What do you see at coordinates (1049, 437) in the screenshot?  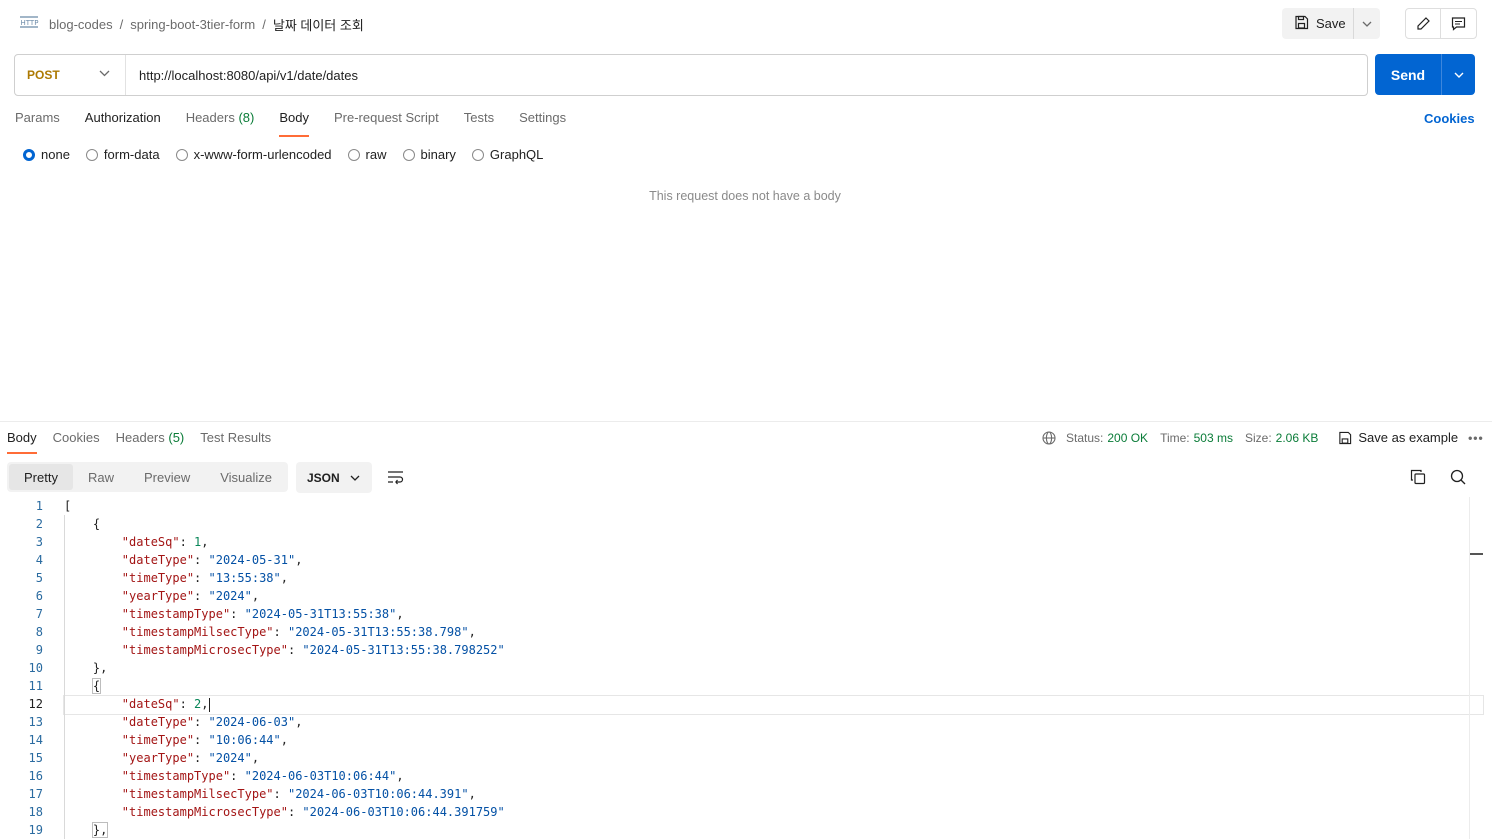 I see `globe-icon` at bounding box center [1049, 437].